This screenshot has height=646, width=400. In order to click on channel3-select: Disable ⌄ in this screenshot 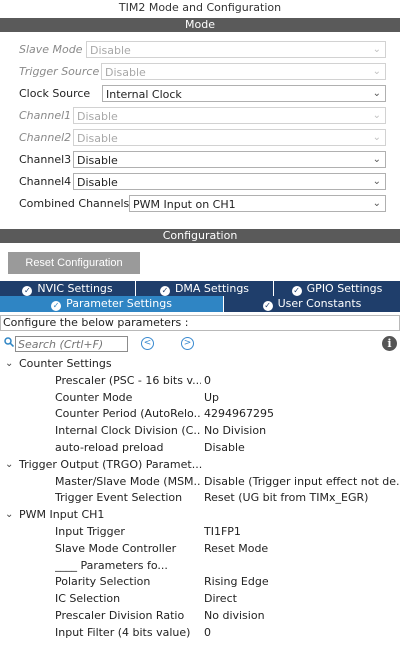, I will do `click(229, 159)`.